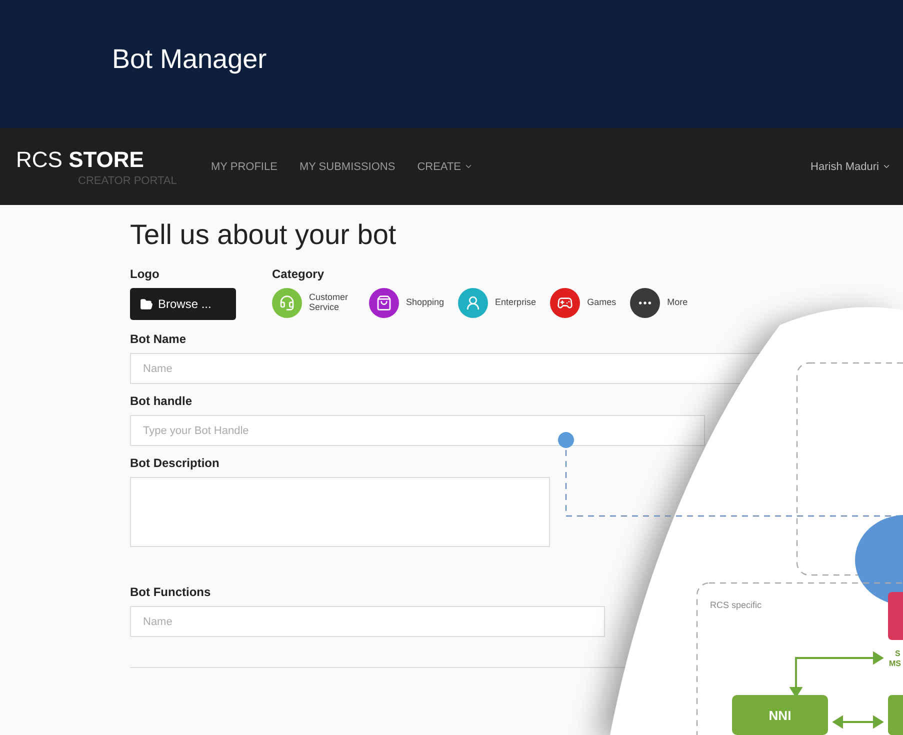 The image size is (903, 735). What do you see at coordinates (347, 166) in the screenshot?
I see `nav-link: MY SUBMISSIONS` at bounding box center [347, 166].